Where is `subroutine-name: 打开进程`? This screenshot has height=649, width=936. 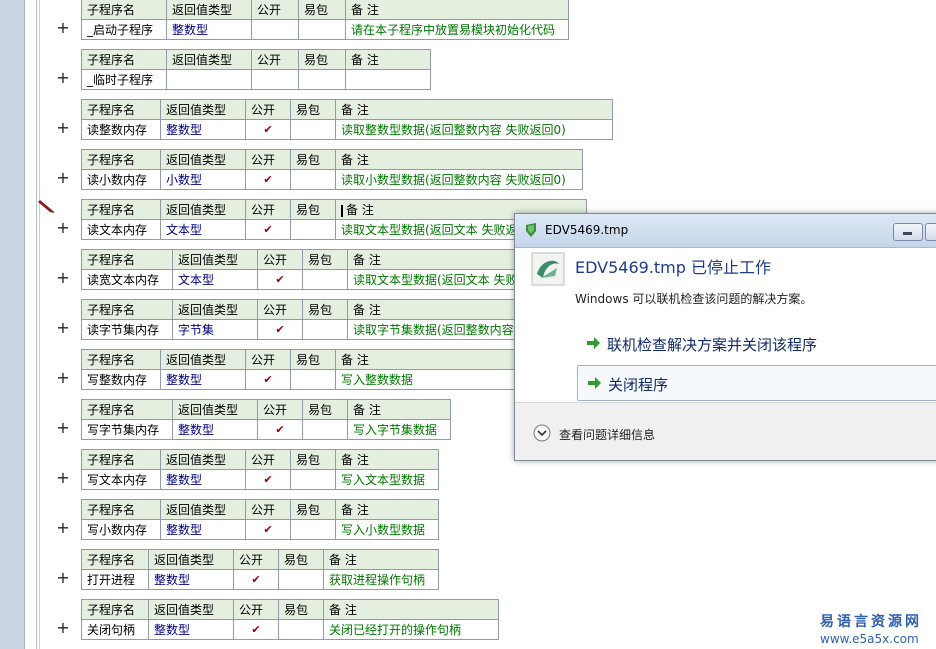
subroutine-name: 打开进程 is located at coordinates (115, 579).